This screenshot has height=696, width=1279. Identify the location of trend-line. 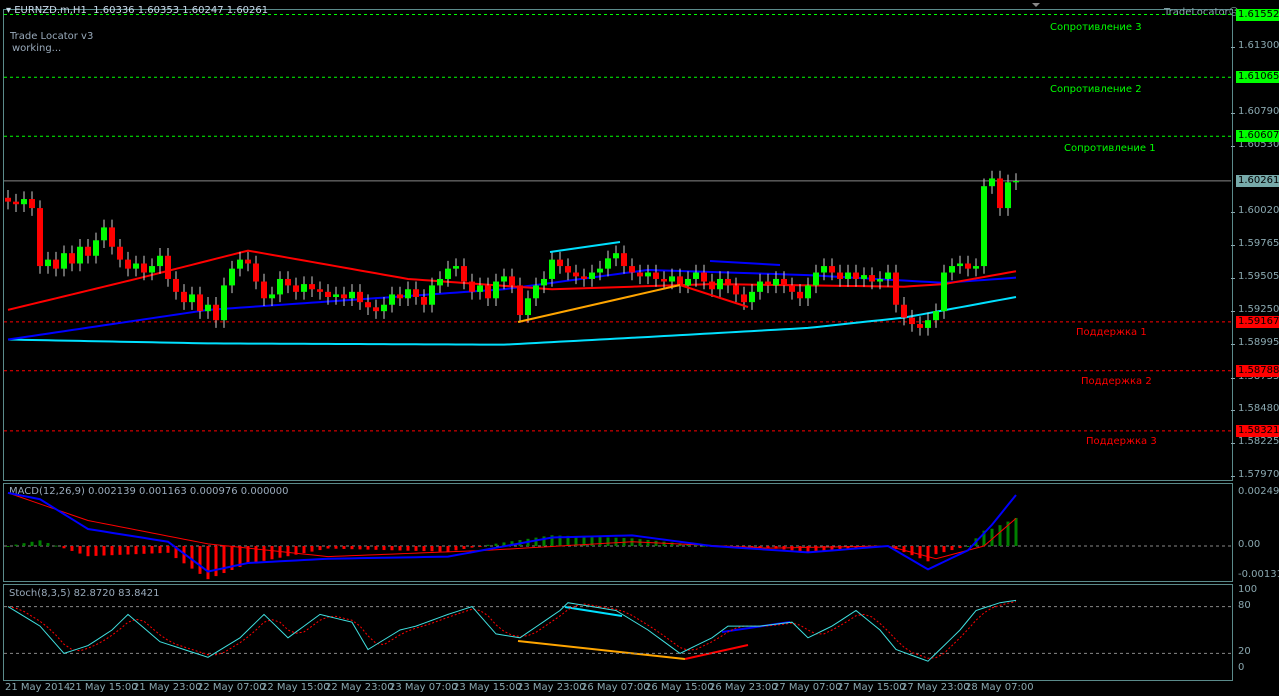
(716, 652).